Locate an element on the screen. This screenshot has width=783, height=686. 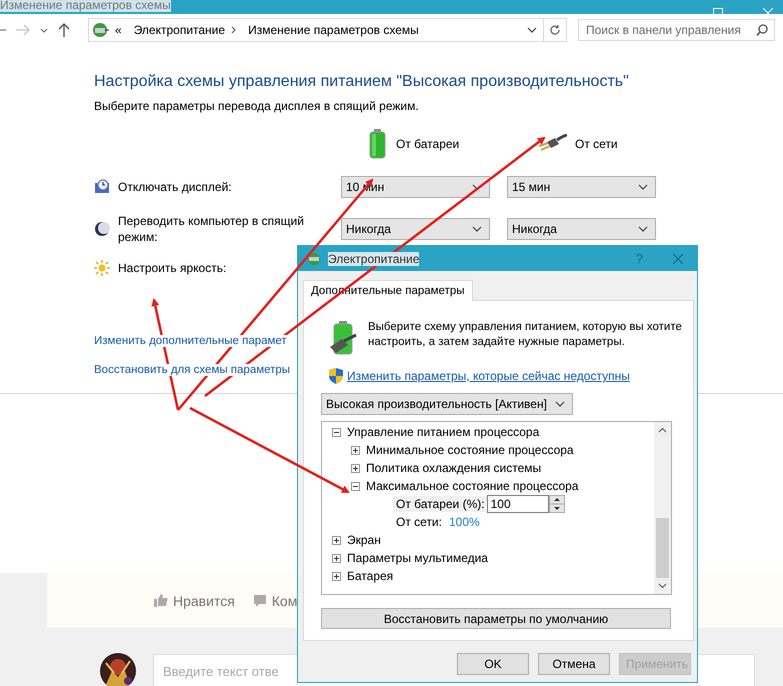
maximize-icon is located at coordinates (718, 11).